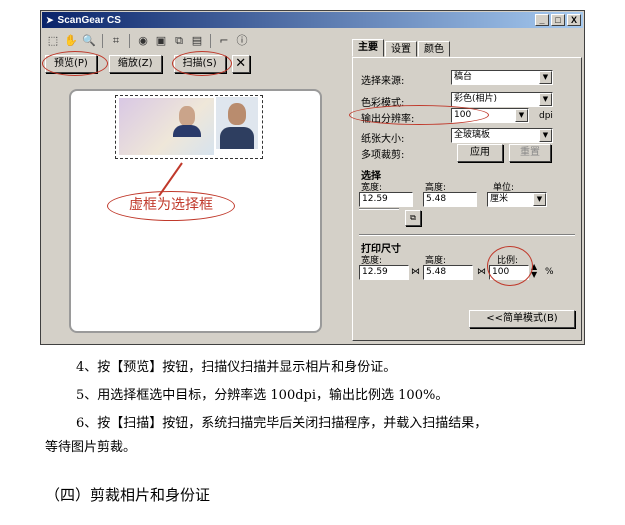 The height and width of the screenshot is (525, 625). Describe the element at coordinates (135, 64) in the screenshot. I see `zoom-button: 缩放(Z)` at that location.